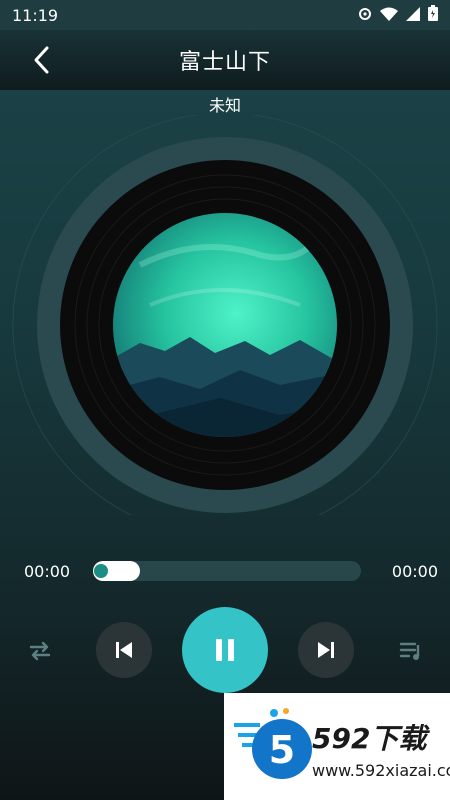 The height and width of the screenshot is (800, 450). What do you see at coordinates (282, 750) in the screenshot?
I see `watermark-number: 5` at bounding box center [282, 750].